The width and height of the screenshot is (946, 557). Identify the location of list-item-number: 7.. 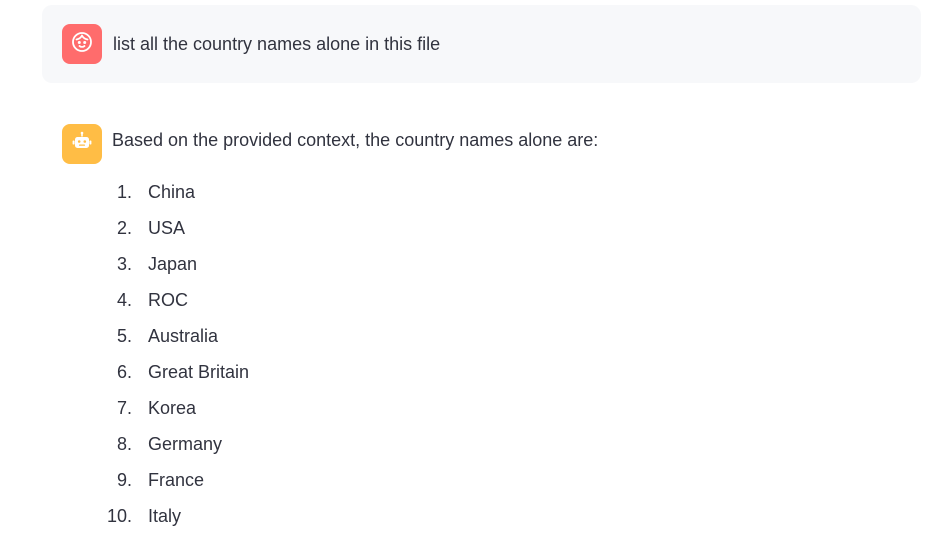
(124, 408).